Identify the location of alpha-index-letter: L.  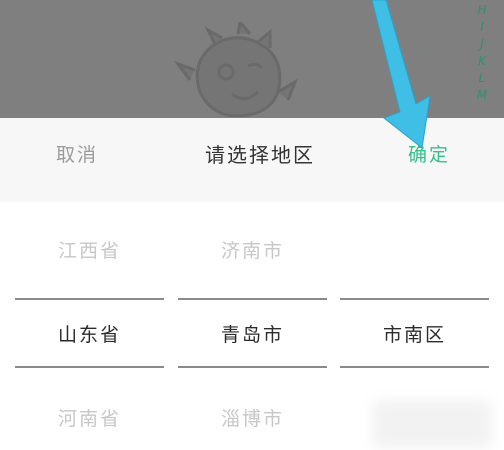
(482, 78).